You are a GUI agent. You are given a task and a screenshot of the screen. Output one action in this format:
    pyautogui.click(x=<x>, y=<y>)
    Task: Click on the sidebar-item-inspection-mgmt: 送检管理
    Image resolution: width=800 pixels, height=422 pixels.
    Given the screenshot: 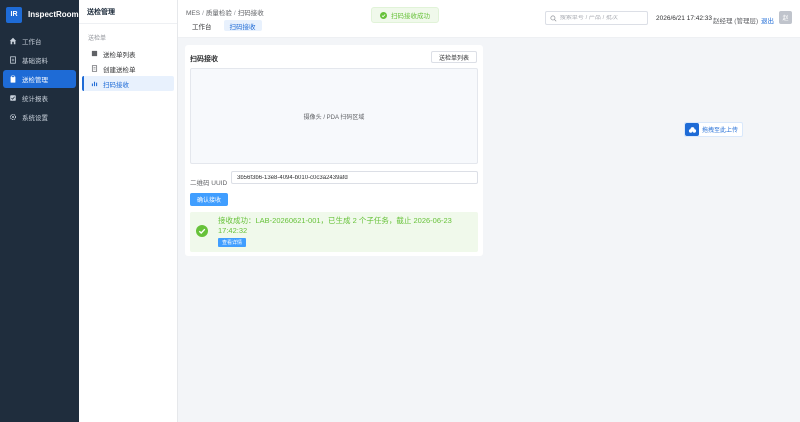 What is the action you would take?
    pyautogui.click(x=39, y=79)
    